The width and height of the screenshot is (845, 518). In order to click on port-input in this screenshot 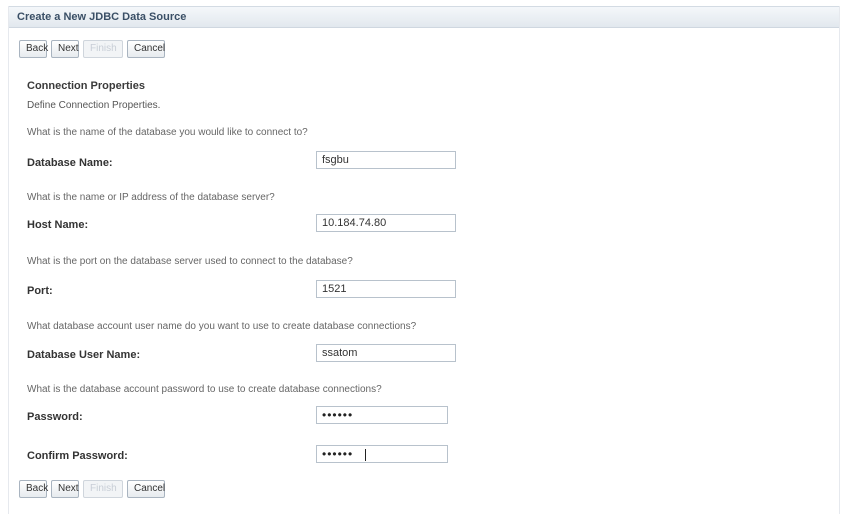, I will do `click(386, 289)`.